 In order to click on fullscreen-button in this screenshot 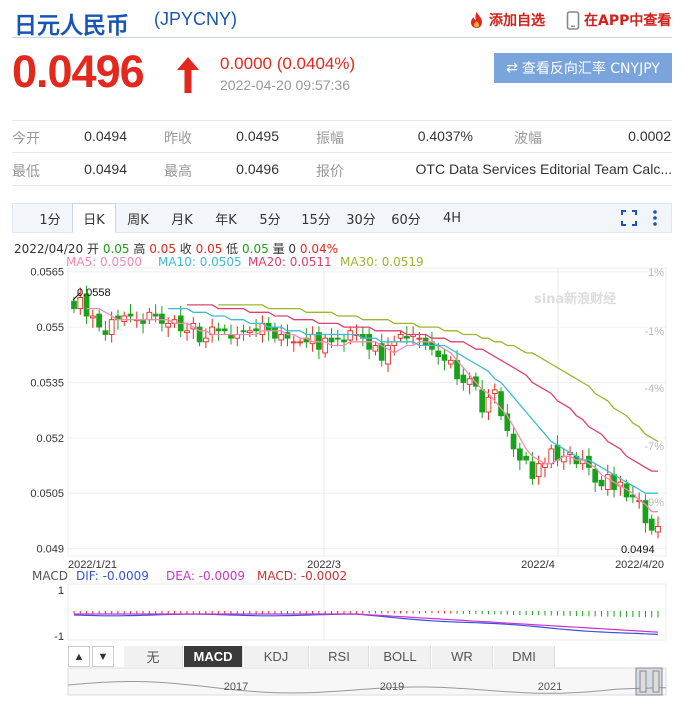, I will do `click(629, 218)`.